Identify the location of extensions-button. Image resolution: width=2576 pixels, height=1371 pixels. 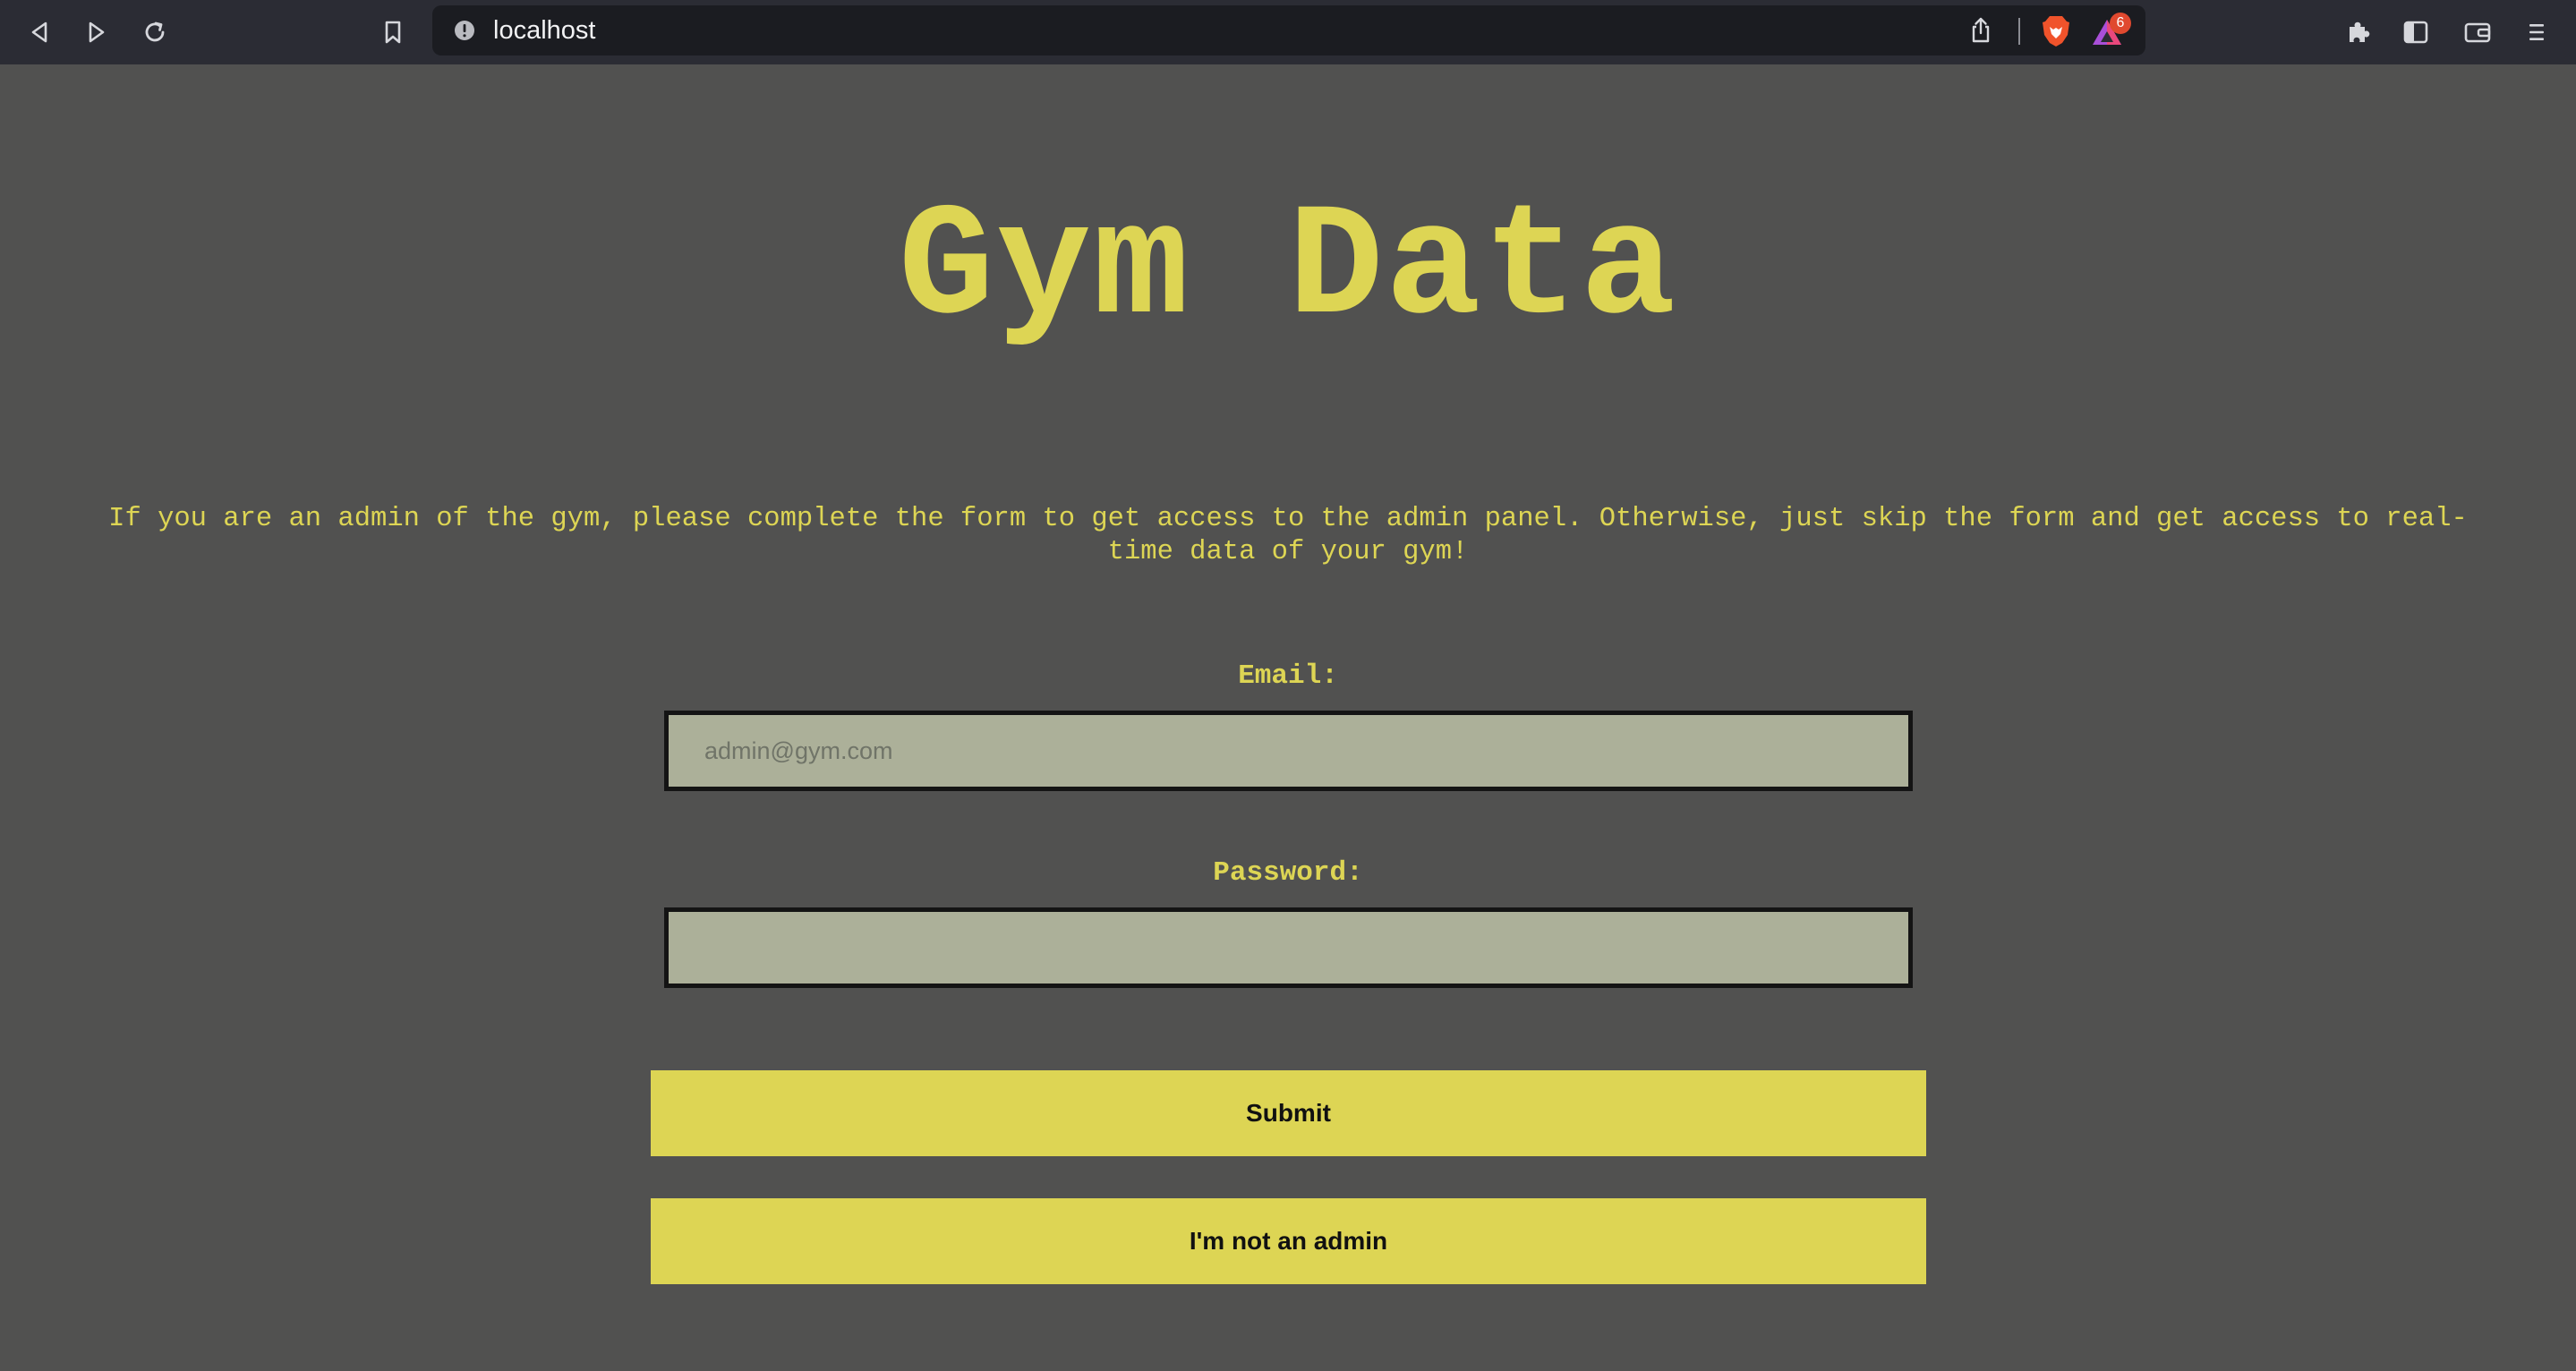
(2358, 32).